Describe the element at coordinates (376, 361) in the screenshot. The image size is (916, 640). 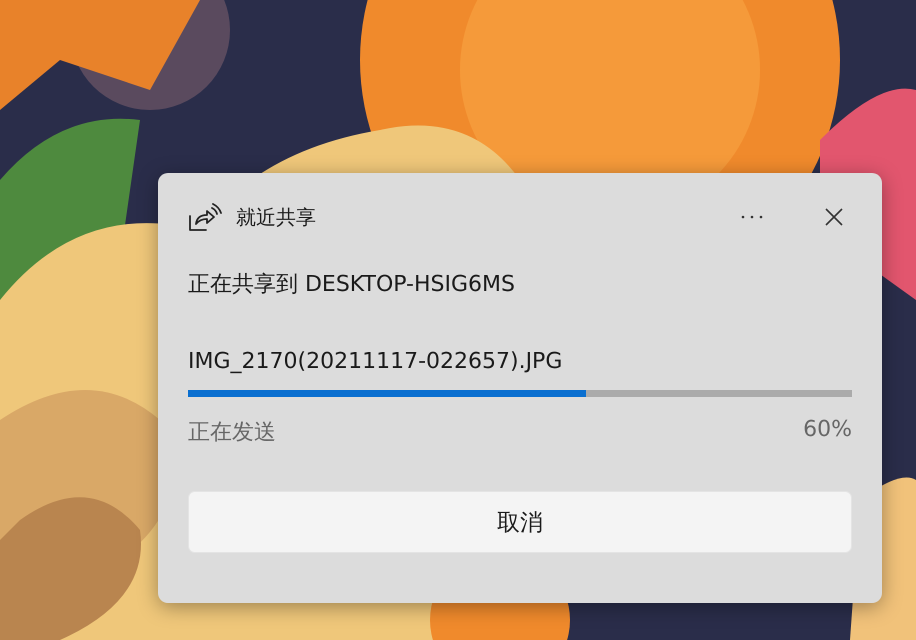
I see `file-name: IMG_2170(20211117-022657).JPG` at that location.